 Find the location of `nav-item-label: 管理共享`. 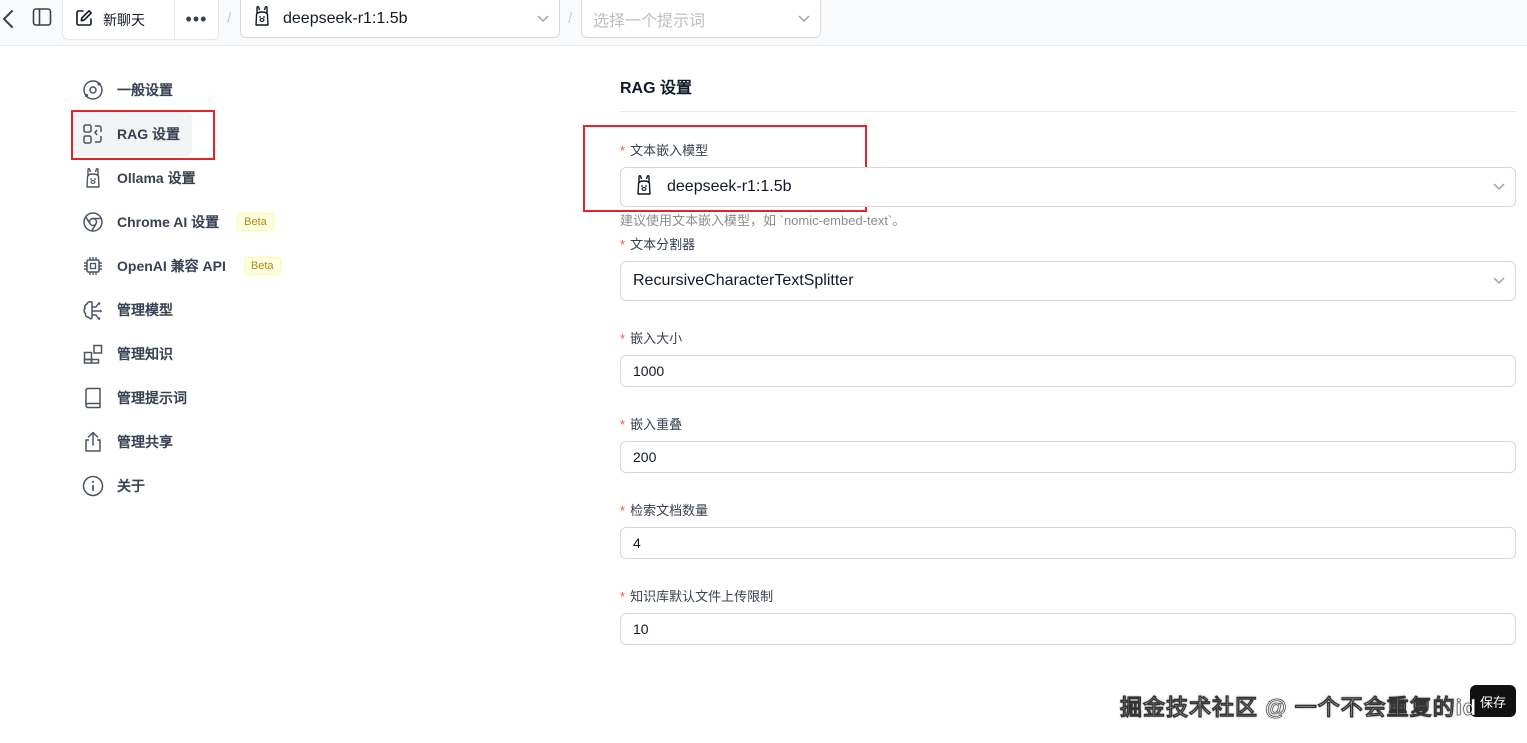

nav-item-label: 管理共享 is located at coordinates (145, 442).